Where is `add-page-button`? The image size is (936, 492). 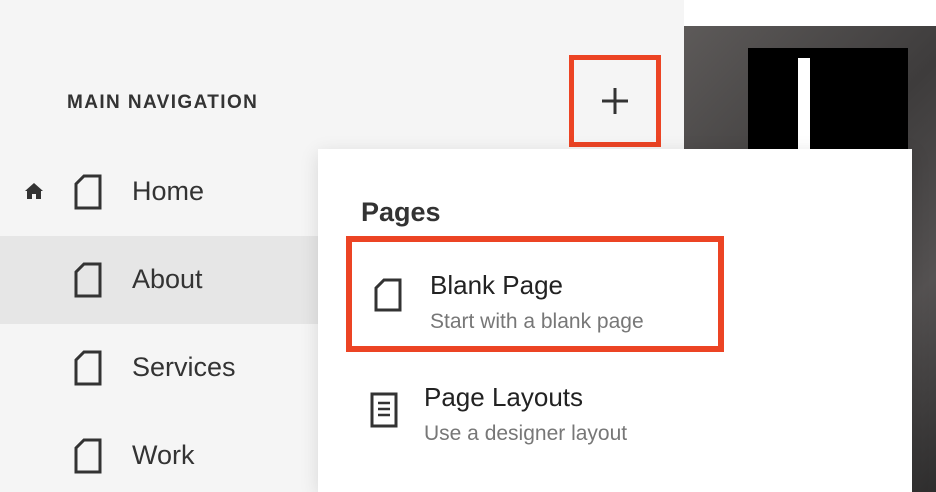 add-page-button is located at coordinates (615, 101).